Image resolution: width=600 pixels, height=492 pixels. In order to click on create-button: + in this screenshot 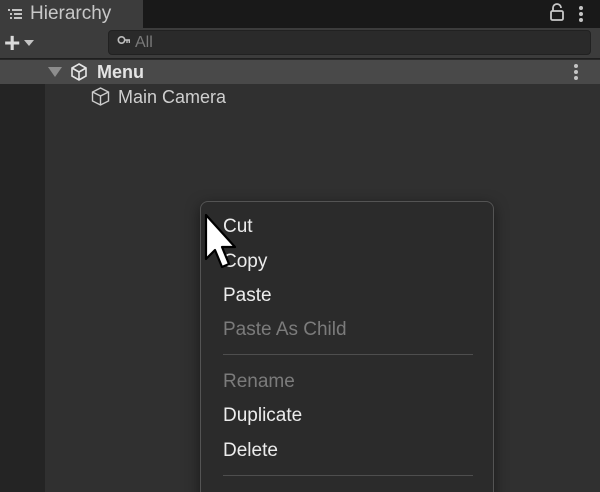, I will do `click(25, 42)`.